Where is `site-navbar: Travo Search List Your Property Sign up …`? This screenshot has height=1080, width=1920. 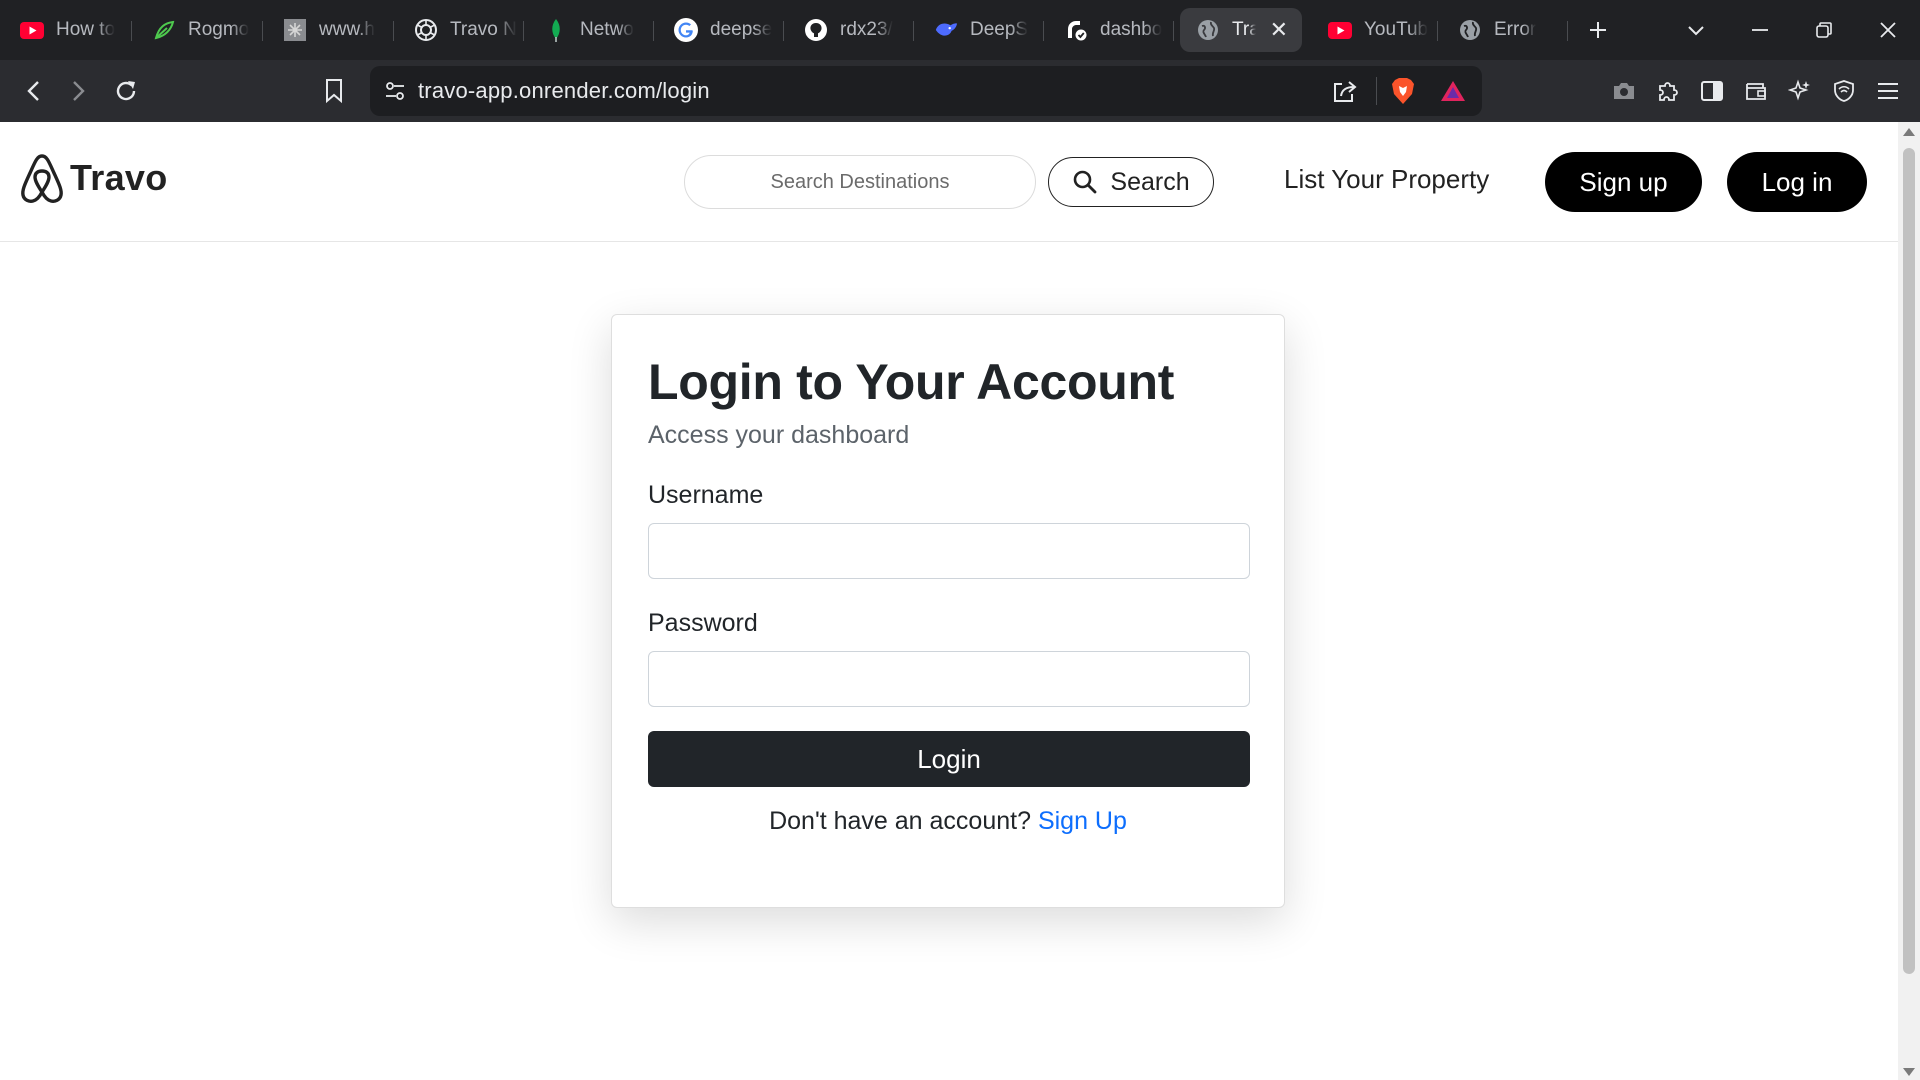 site-navbar: Travo Search List Your Property Sign up … is located at coordinates (949, 182).